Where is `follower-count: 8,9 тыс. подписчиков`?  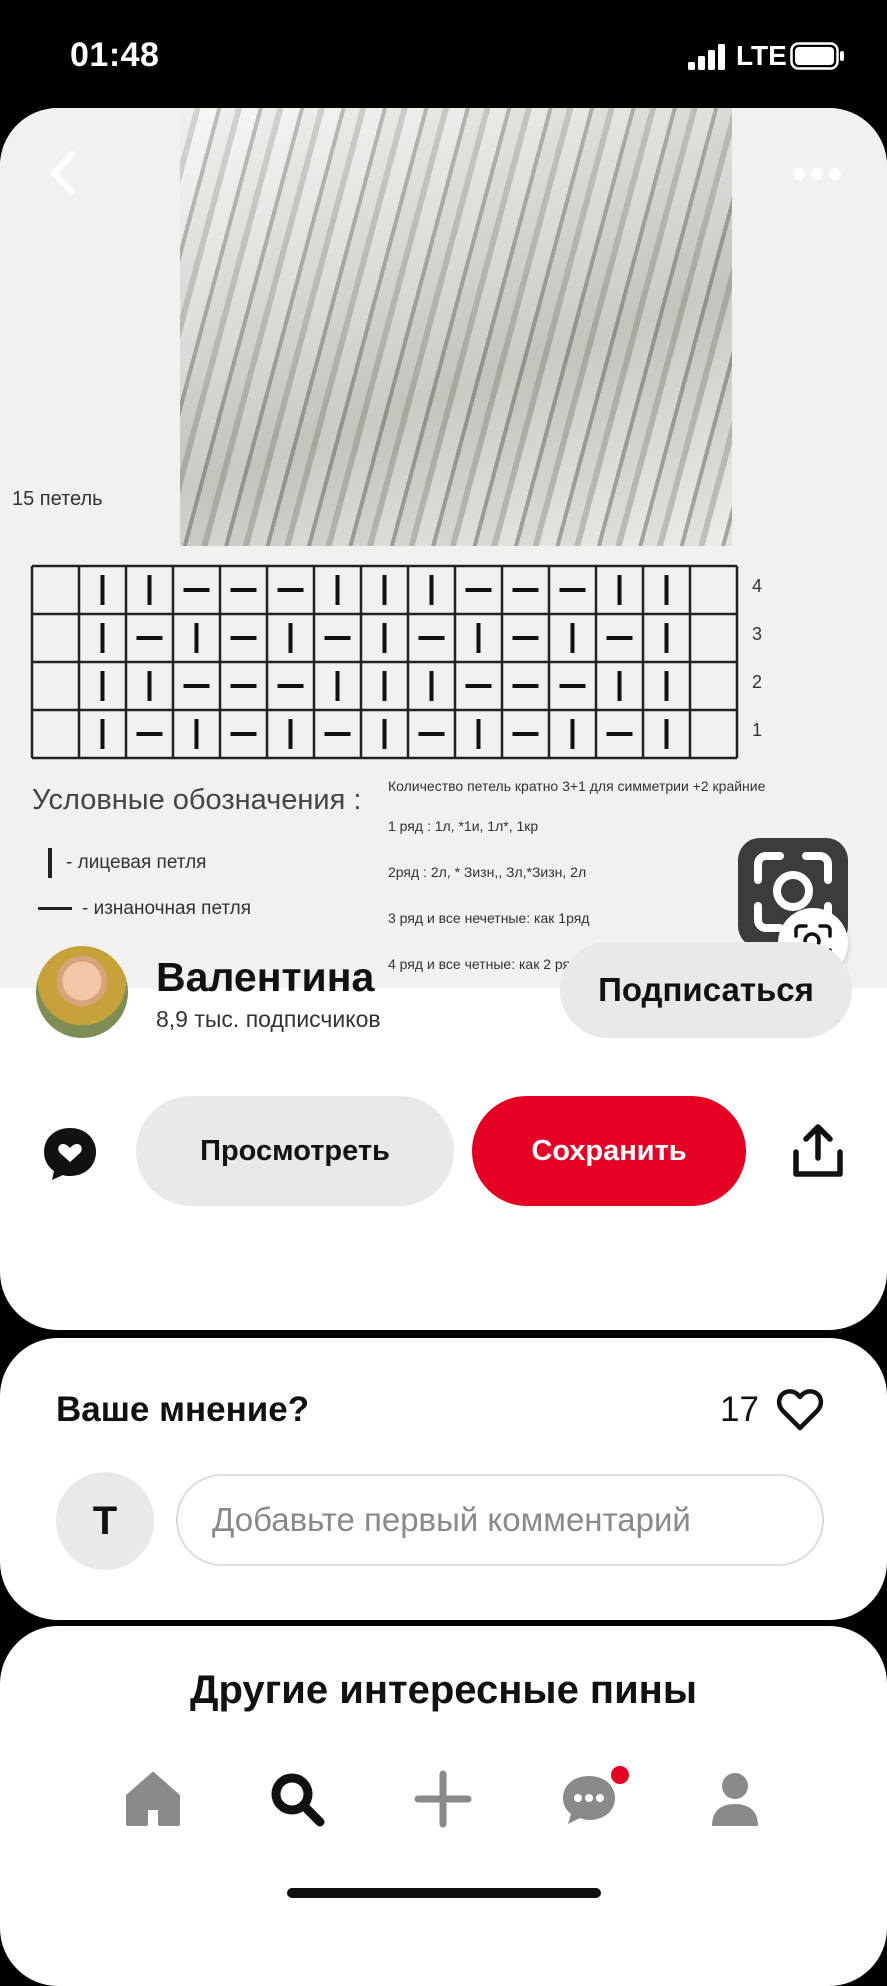
follower-count: 8,9 тыс. подписчиков is located at coordinates (268, 1019).